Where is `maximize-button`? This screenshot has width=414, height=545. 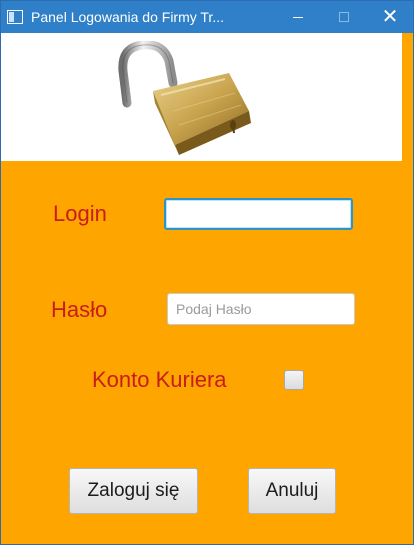 maximize-button is located at coordinates (344, 17).